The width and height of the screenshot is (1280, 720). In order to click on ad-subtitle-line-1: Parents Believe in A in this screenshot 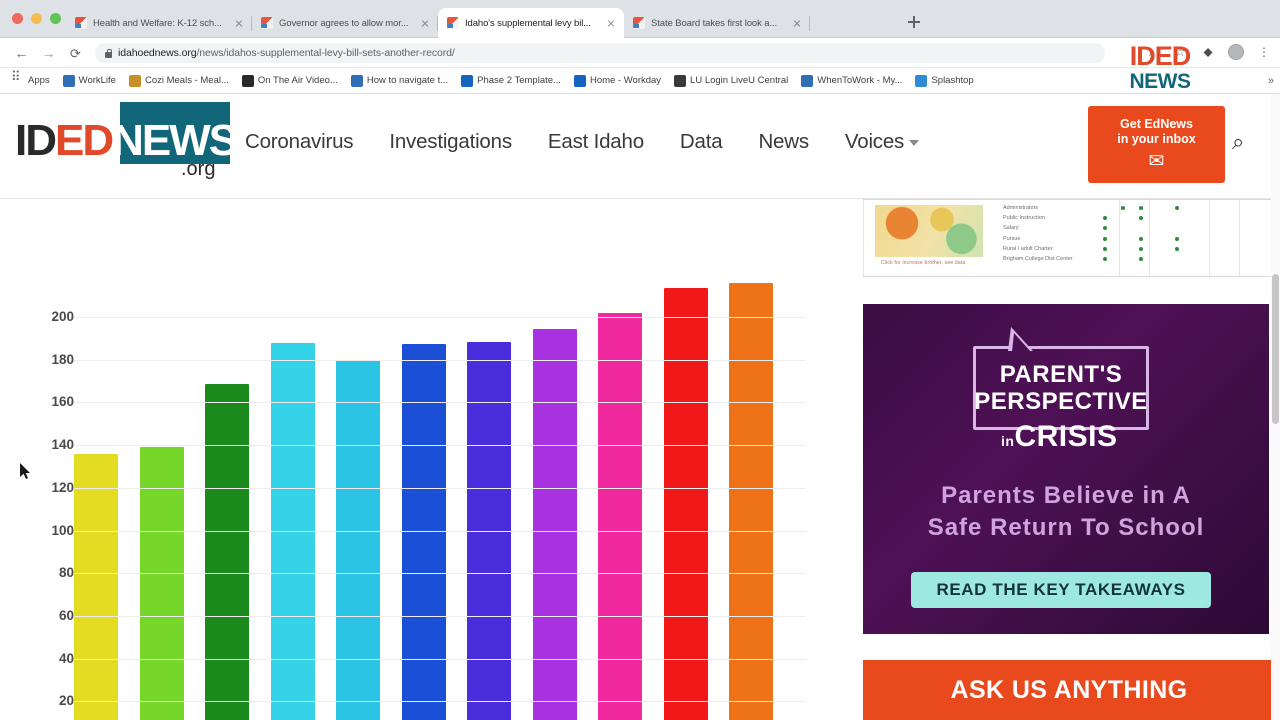, I will do `click(1066, 495)`.